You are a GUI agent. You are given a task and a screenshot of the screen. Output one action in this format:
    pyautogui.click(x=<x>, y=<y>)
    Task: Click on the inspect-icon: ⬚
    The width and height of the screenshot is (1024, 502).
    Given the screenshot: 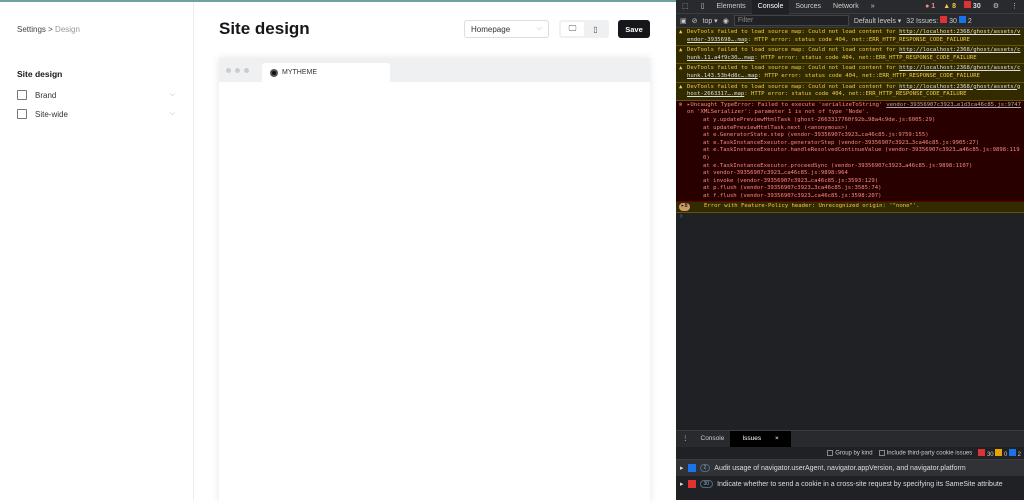 What is the action you would take?
    pyautogui.click(x=685, y=7)
    